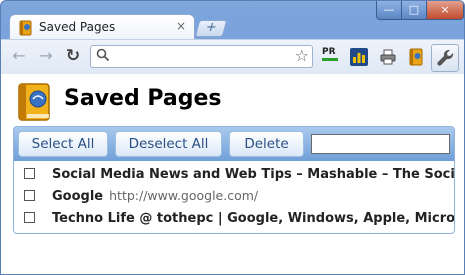 The height and width of the screenshot is (275, 465). I want to click on tab-close-icon: ×, so click(181, 26).